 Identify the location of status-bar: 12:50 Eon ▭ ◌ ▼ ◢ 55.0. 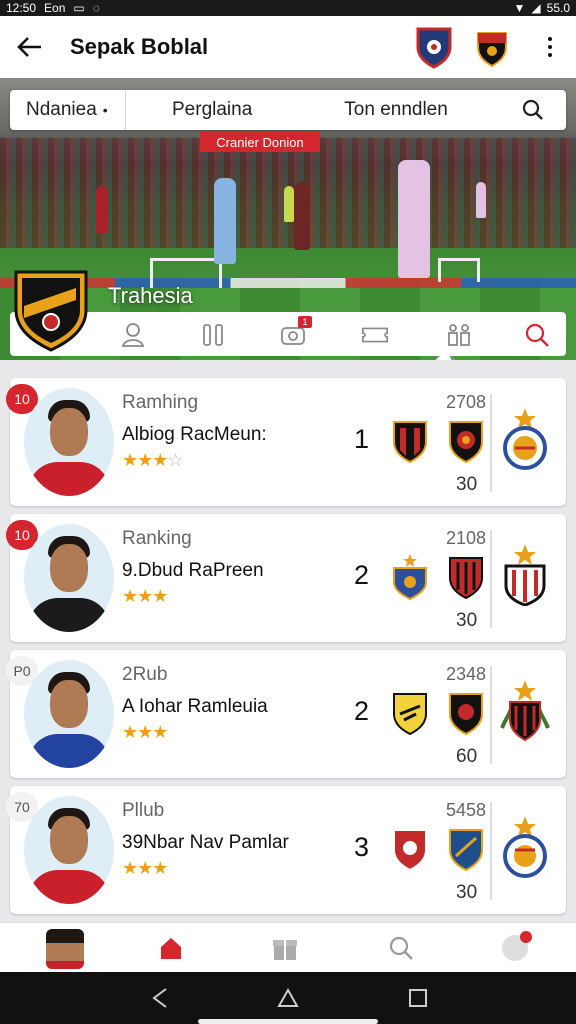
(288, 8).